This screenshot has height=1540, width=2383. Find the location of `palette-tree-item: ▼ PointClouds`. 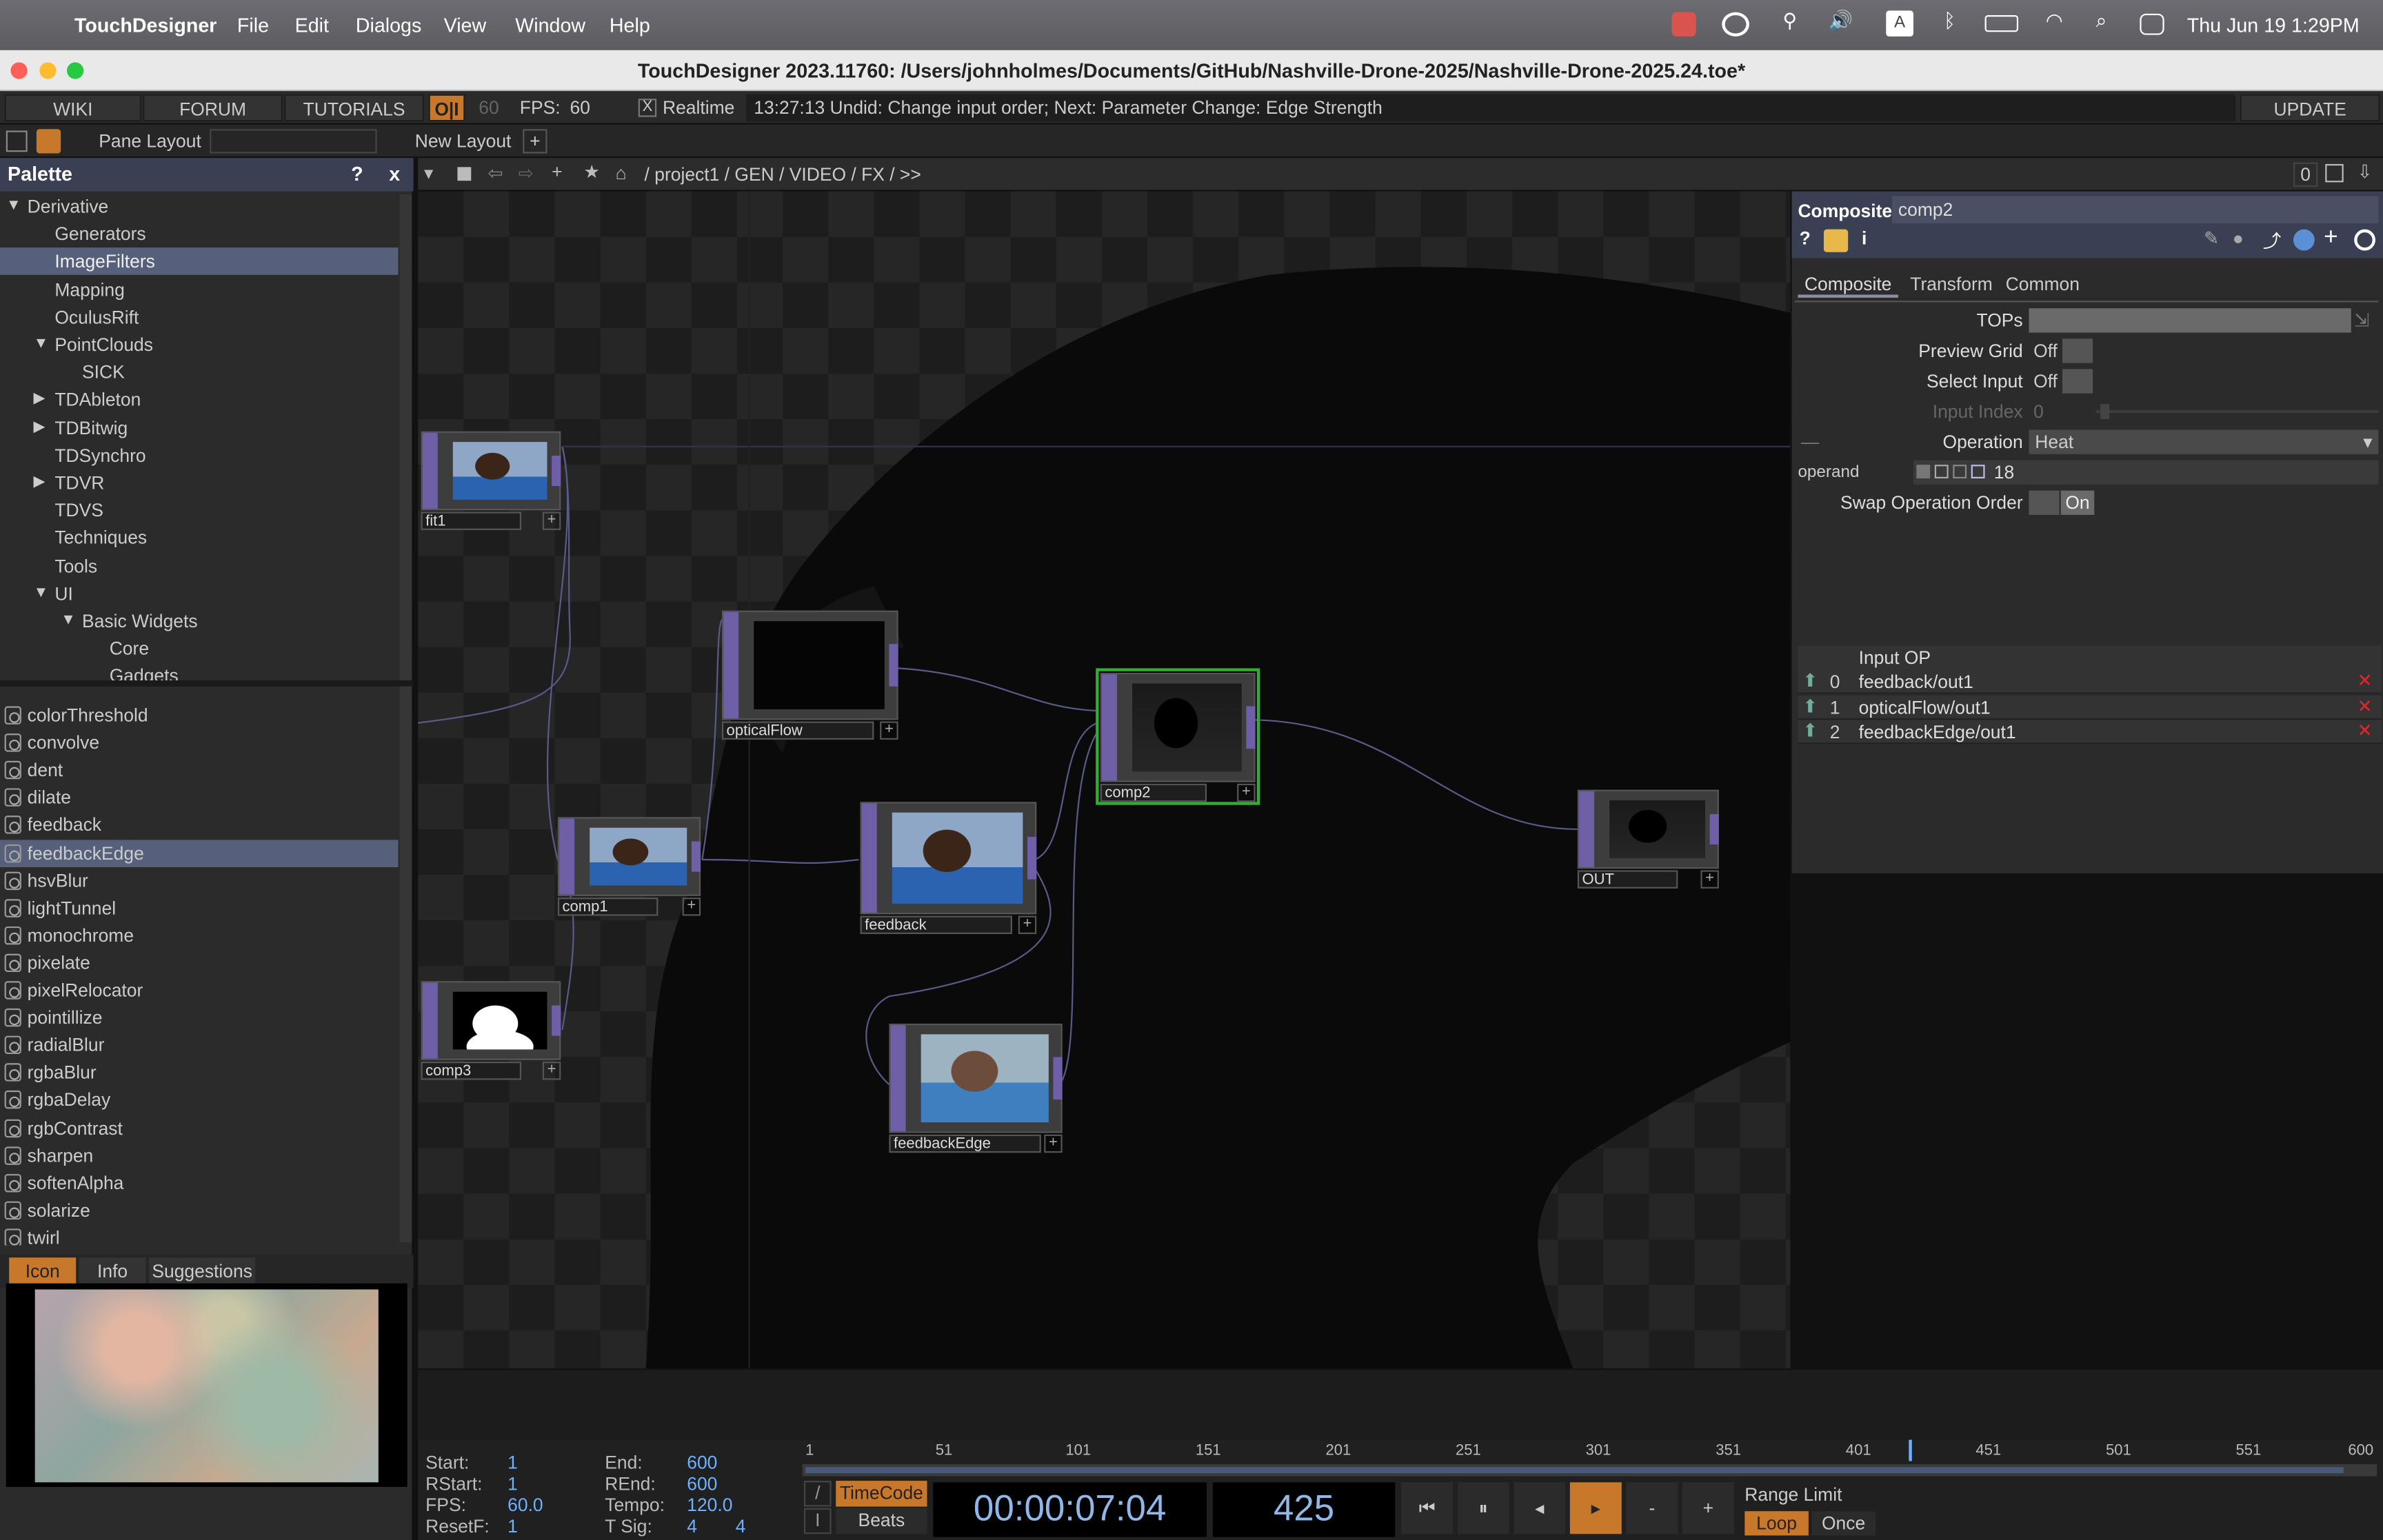

palette-tree-item: ▼ PointClouds is located at coordinates (199, 345).